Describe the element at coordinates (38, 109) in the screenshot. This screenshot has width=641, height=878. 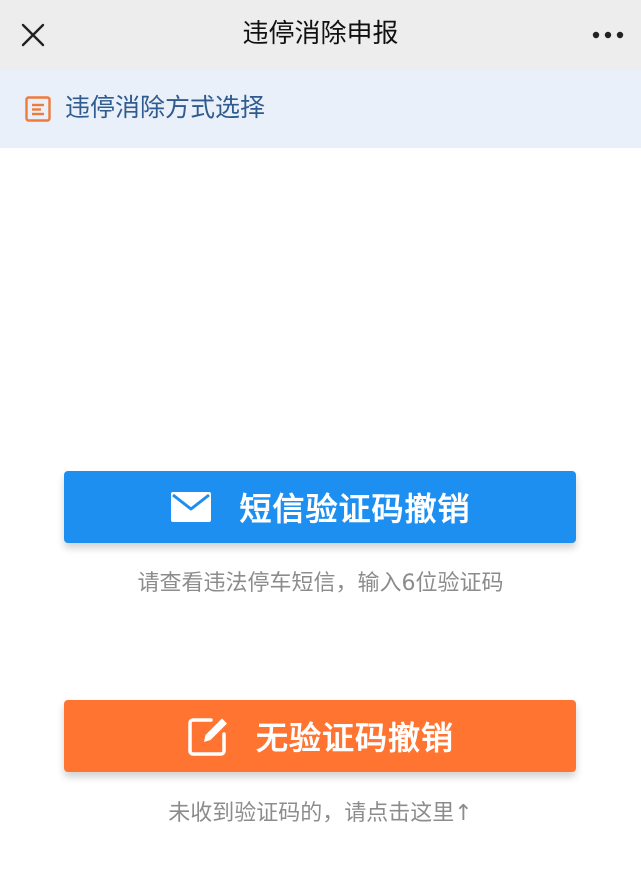
I see `document-icon` at that location.